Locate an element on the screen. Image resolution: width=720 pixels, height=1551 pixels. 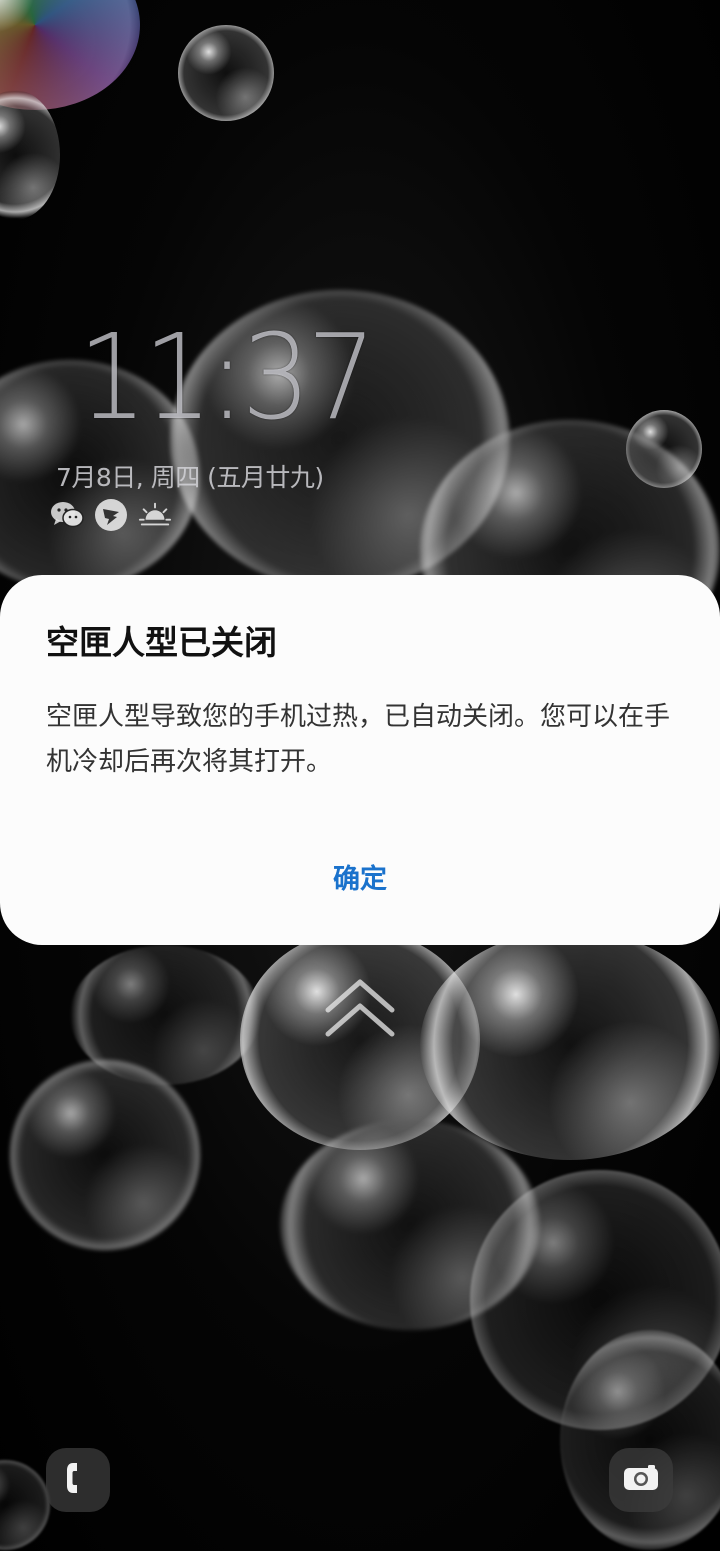
chevron-up-icon is located at coordinates (360, 1007).